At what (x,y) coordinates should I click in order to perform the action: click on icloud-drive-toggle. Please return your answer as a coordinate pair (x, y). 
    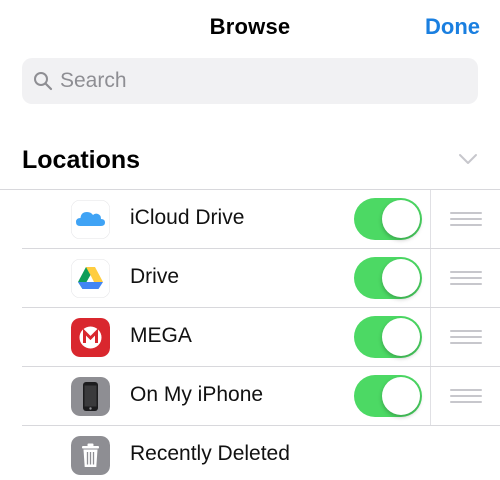
    Looking at the image, I should click on (388, 219).